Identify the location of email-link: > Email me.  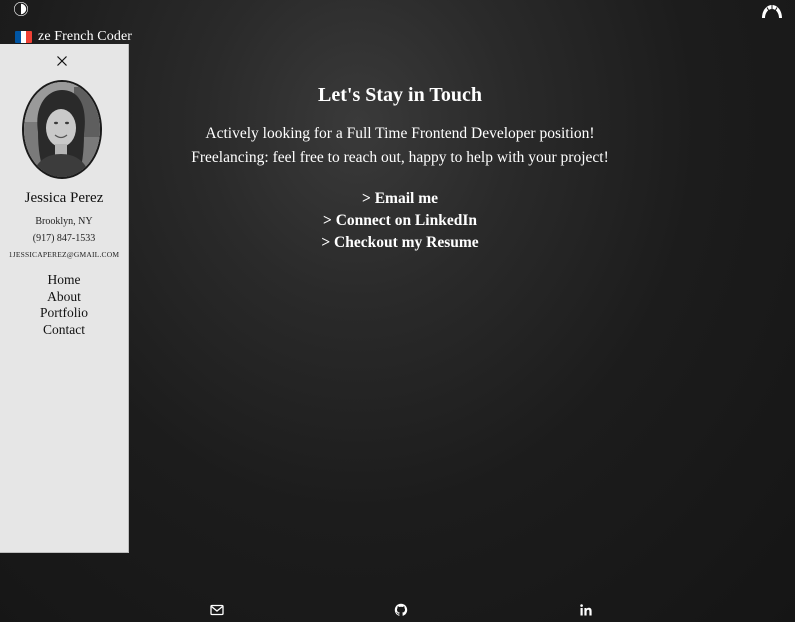
(400, 199).